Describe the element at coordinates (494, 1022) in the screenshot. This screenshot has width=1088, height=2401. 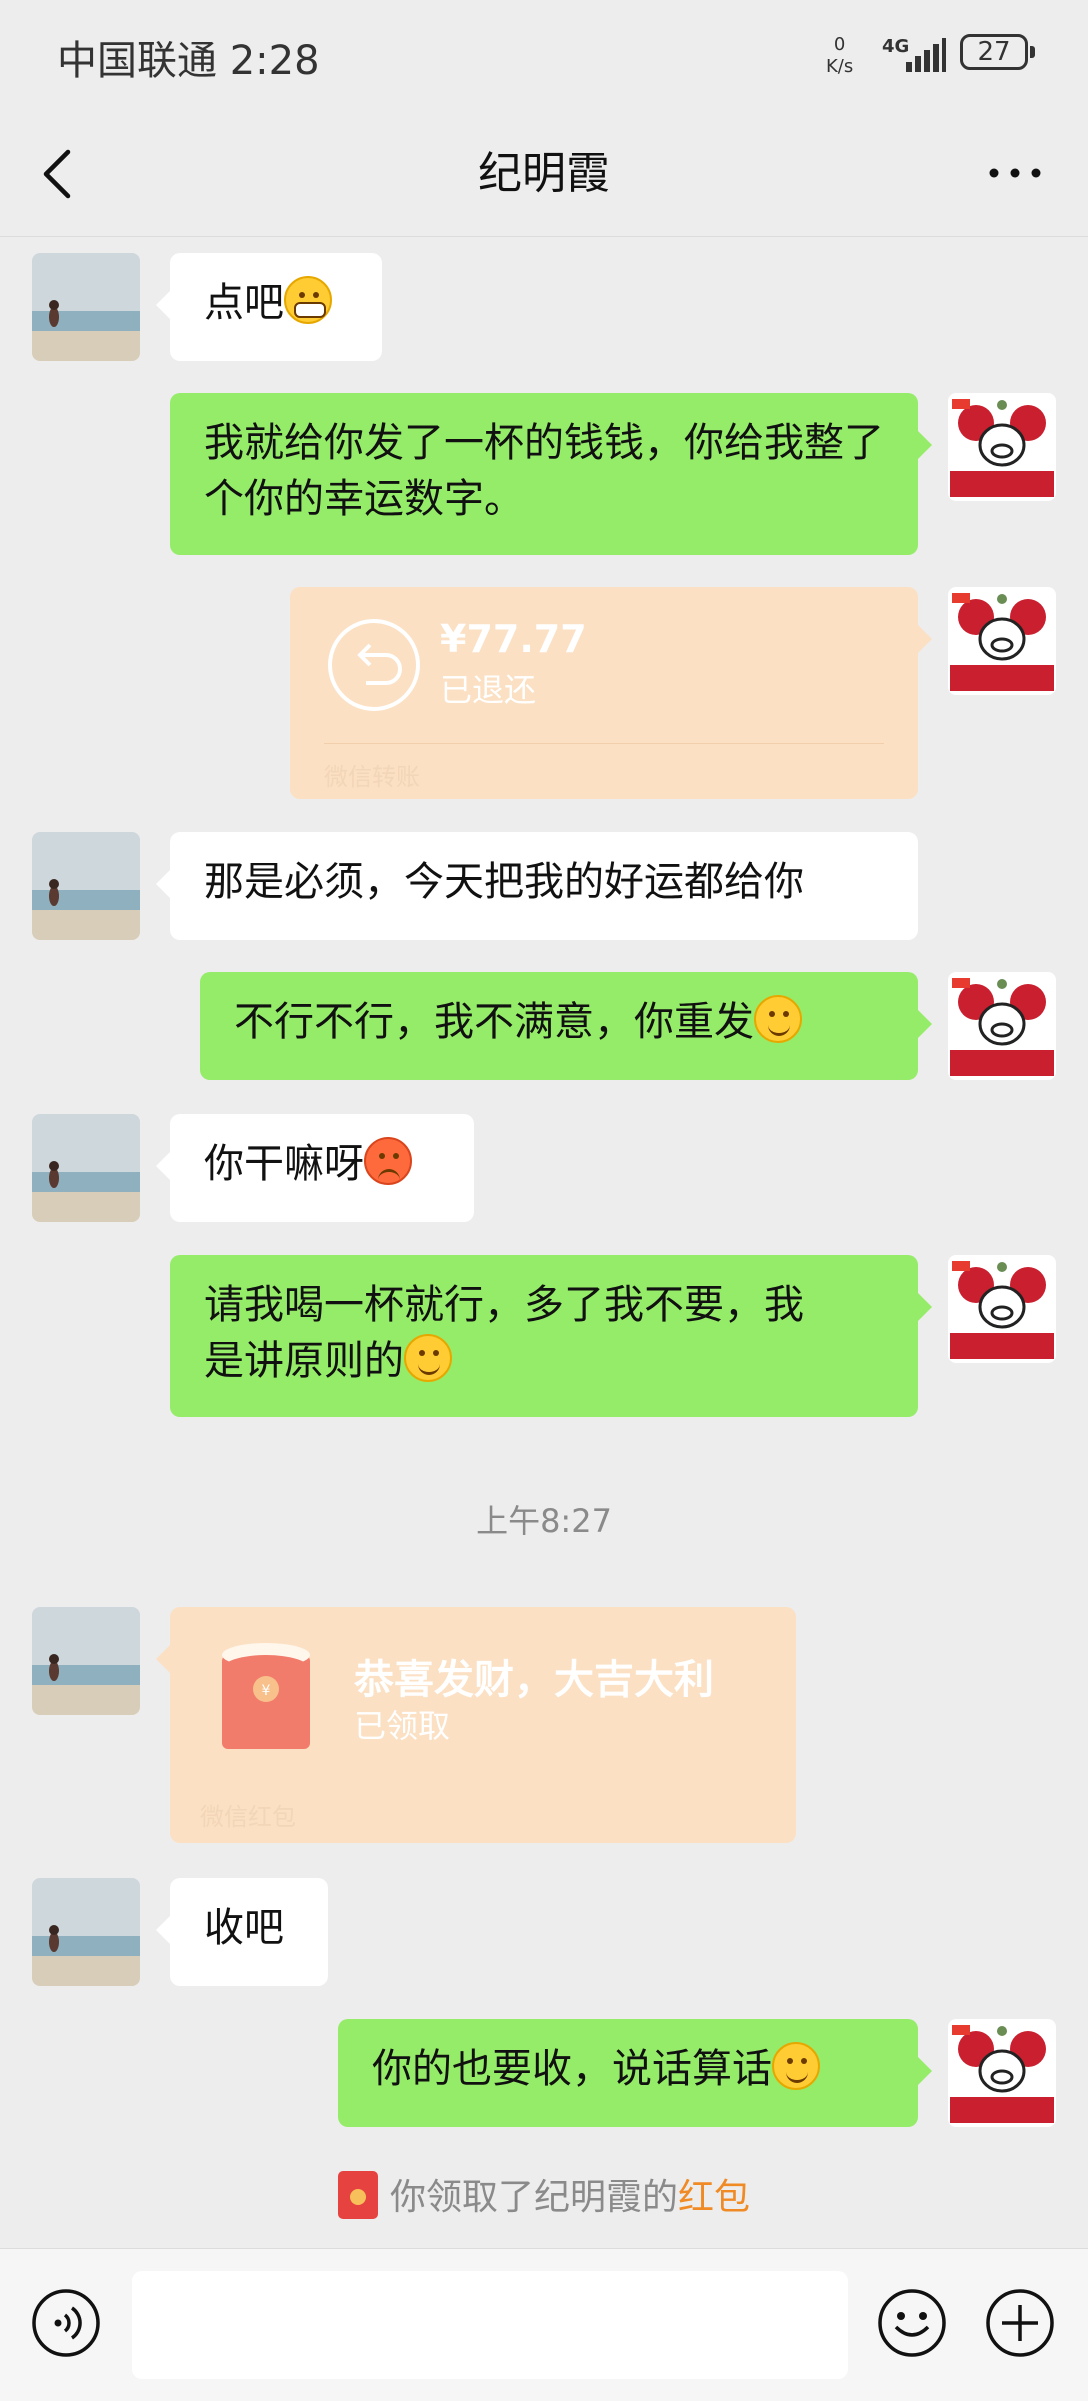
I see `message-text: 不行不行，我不满意，你重发` at that location.